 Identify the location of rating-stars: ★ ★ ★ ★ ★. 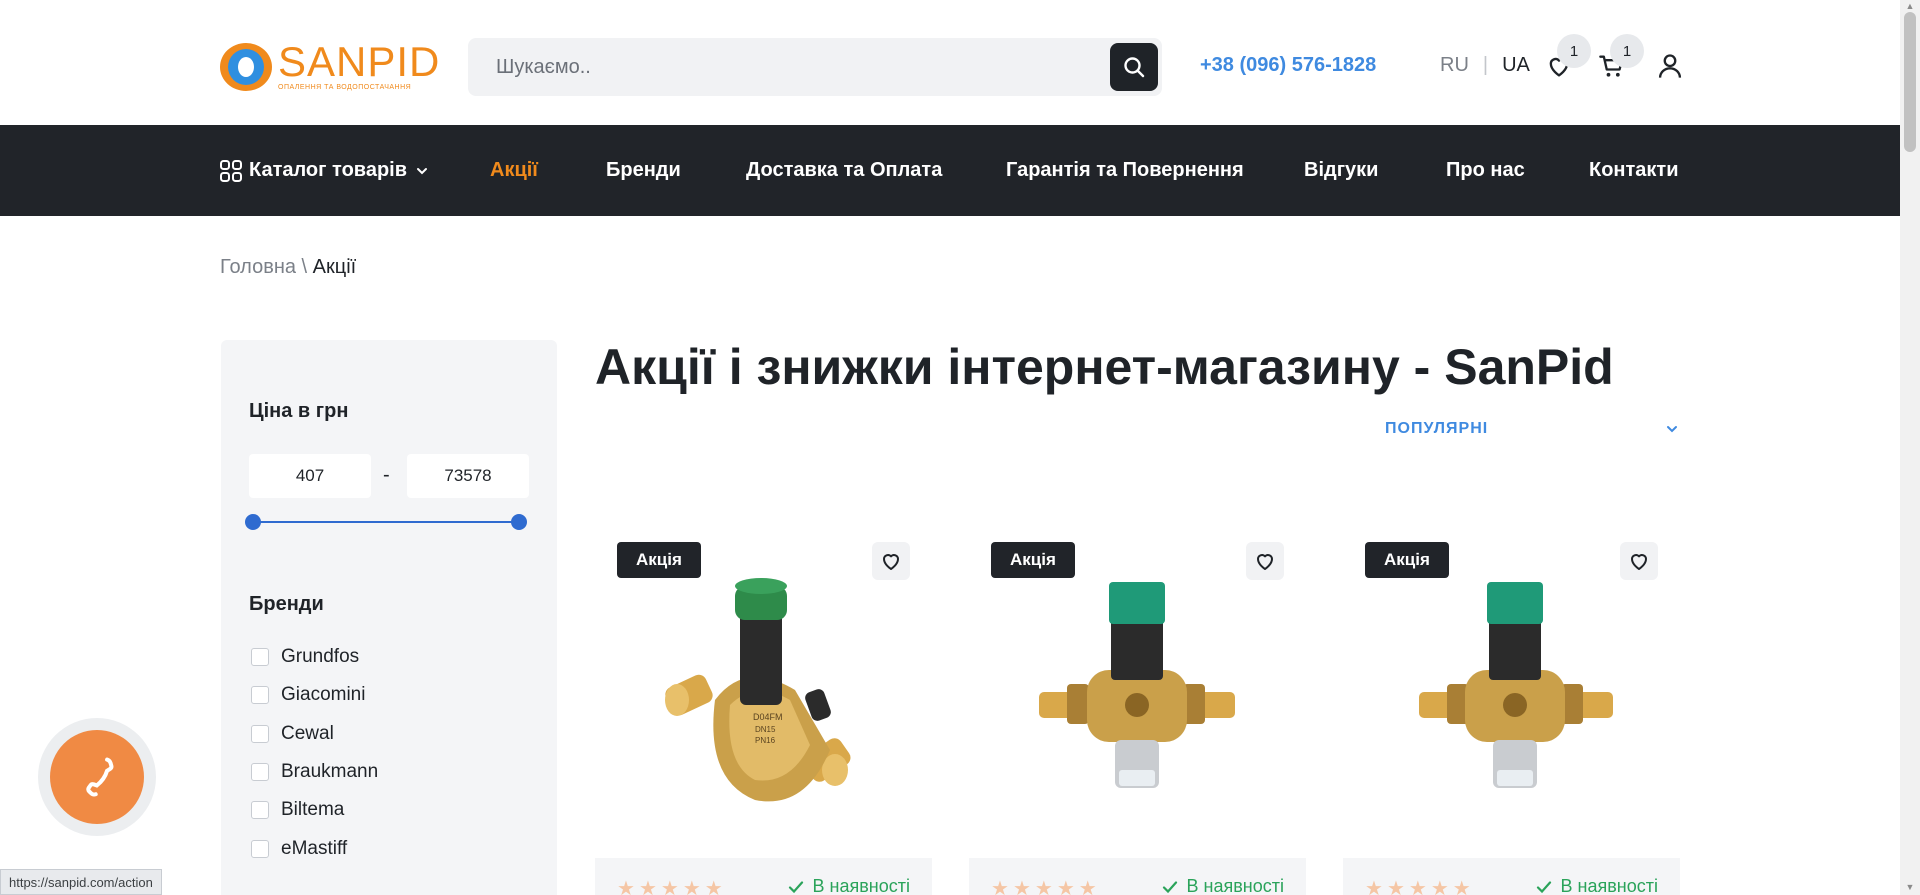
(1418, 885).